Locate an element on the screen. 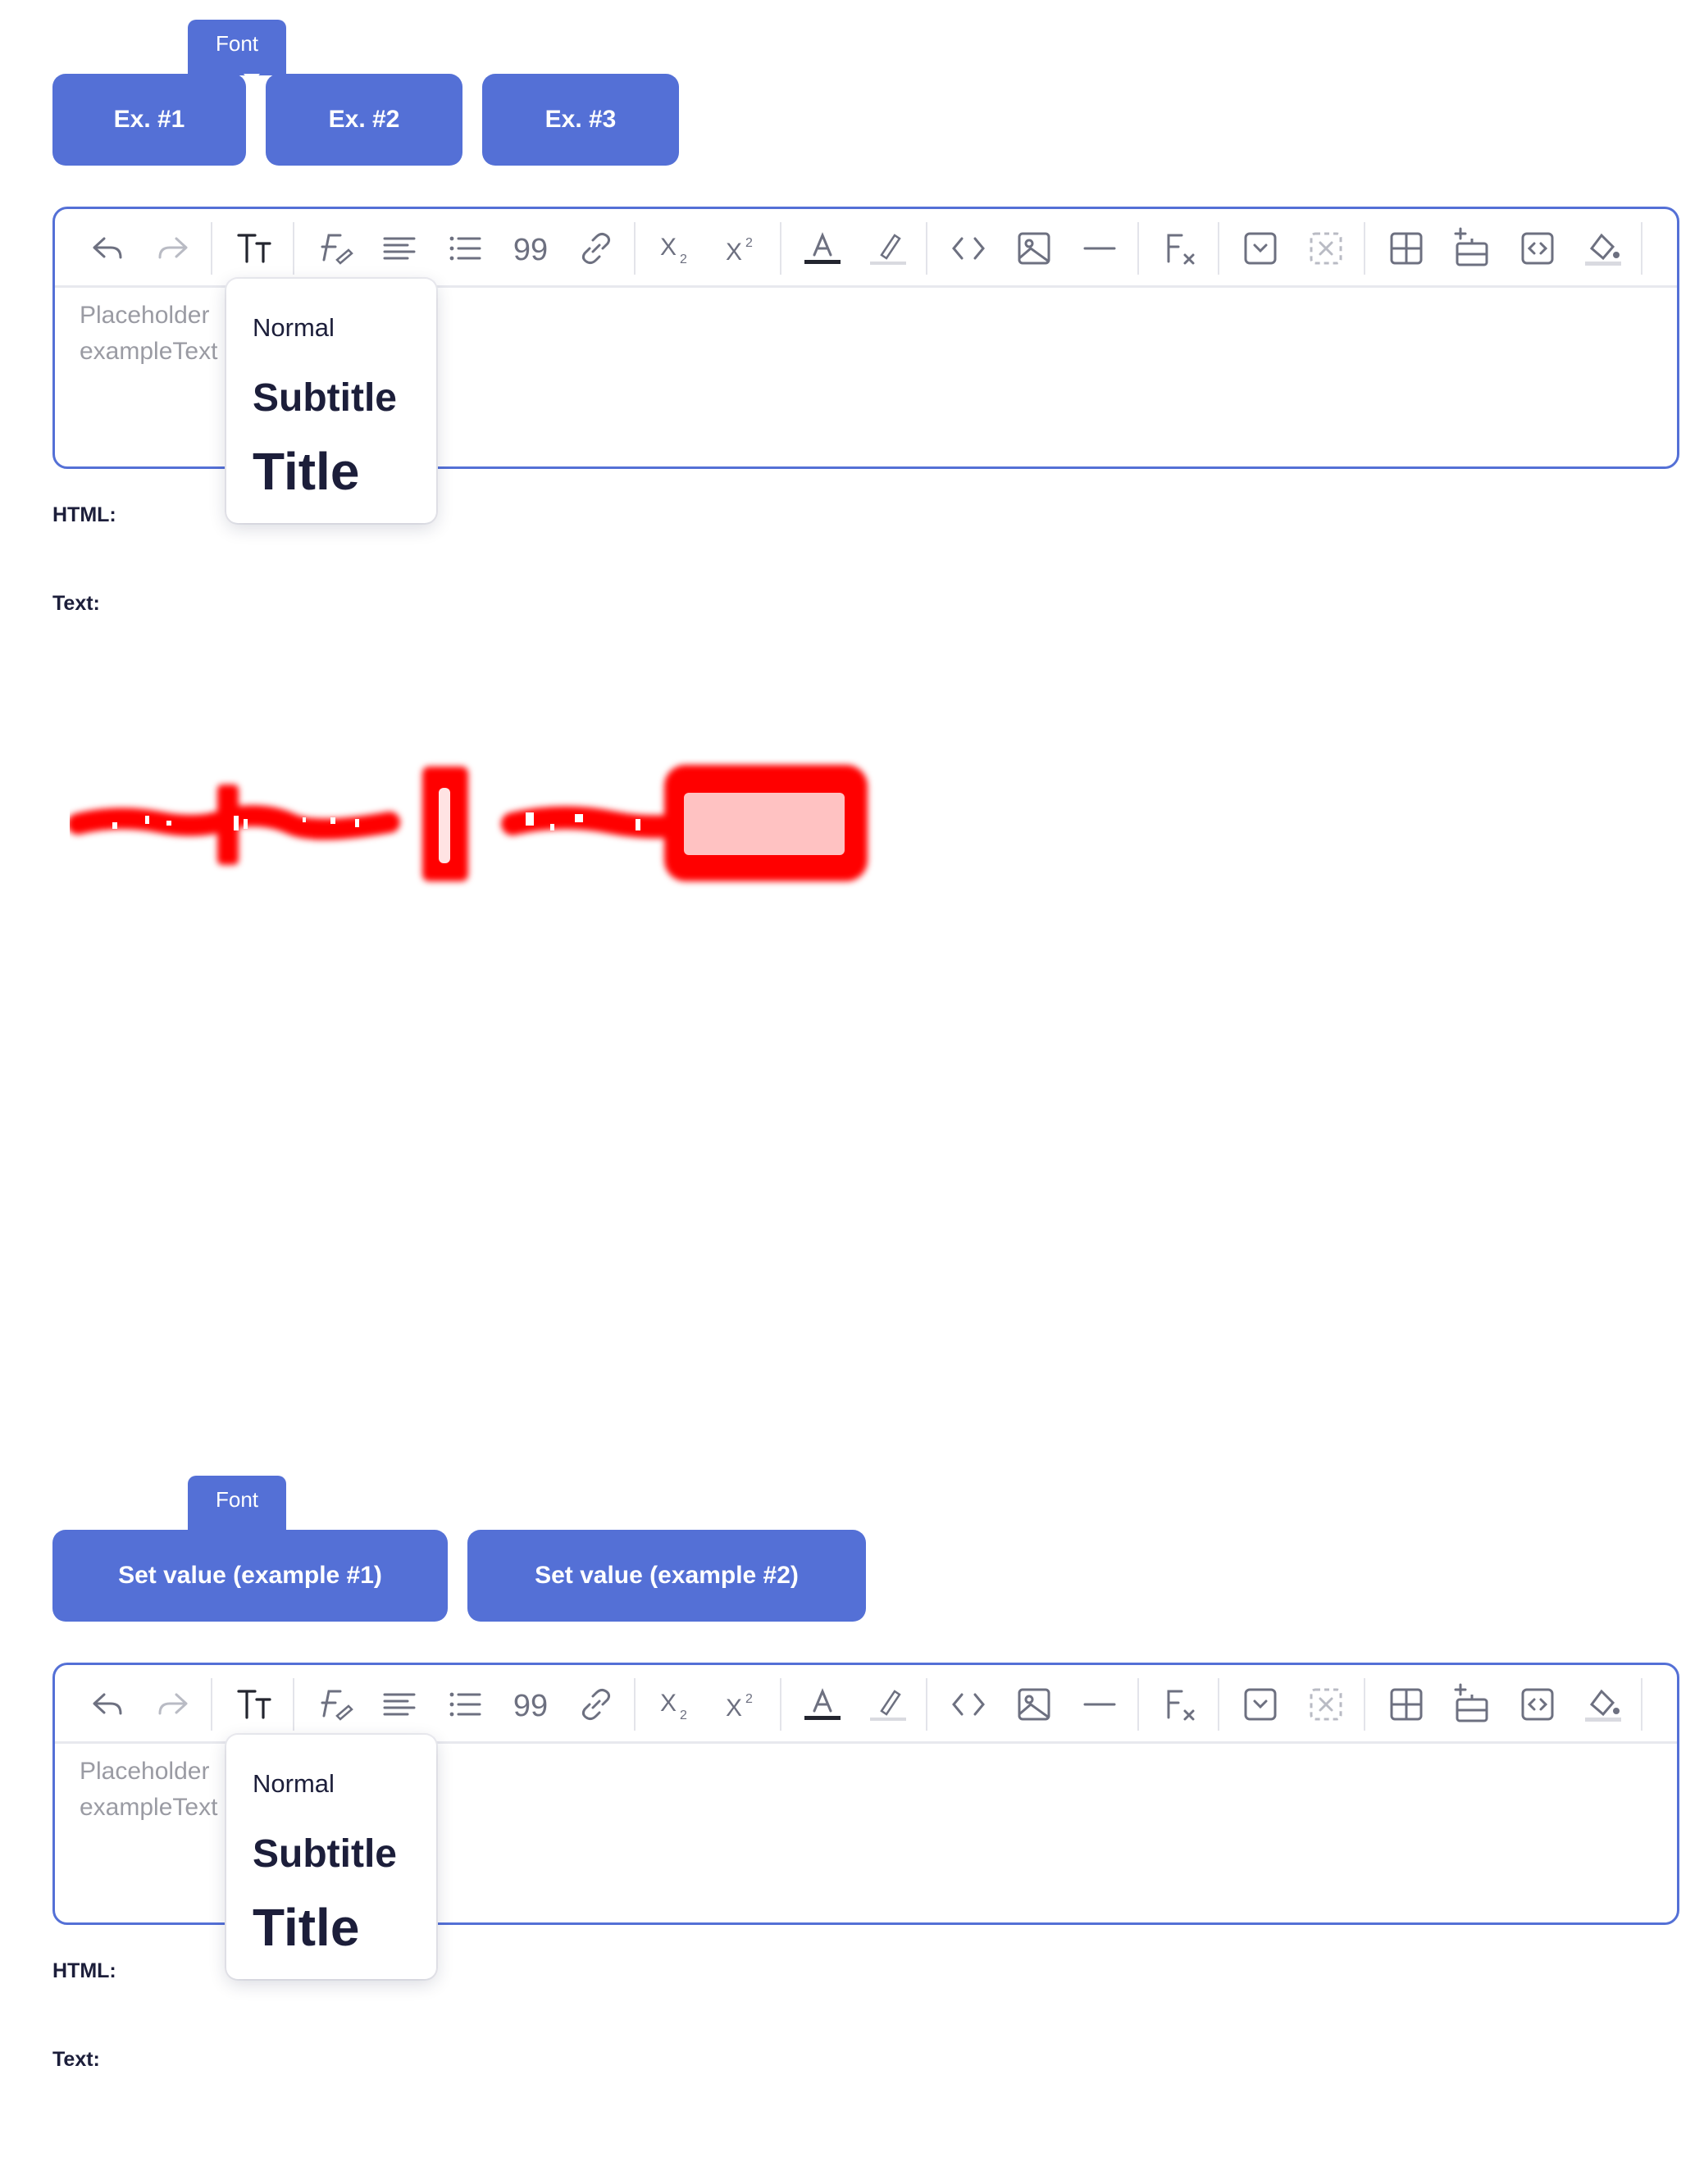 Image resolution: width=1704 pixels, height=2184 pixels. blockquote-icon: 99 is located at coordinates (530, 1706).